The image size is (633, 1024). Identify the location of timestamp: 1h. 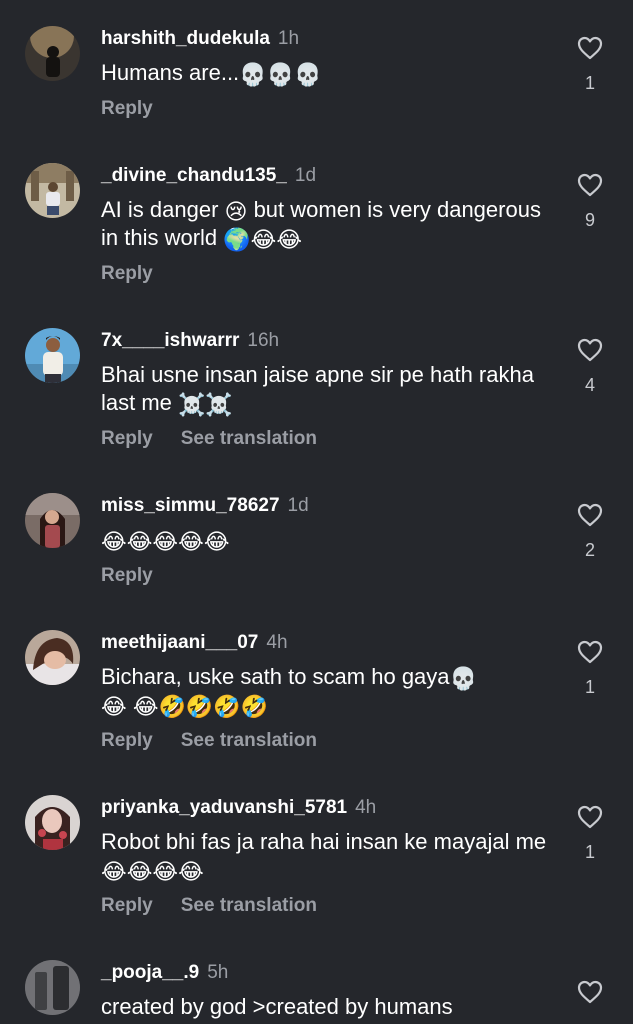
(288, 38).